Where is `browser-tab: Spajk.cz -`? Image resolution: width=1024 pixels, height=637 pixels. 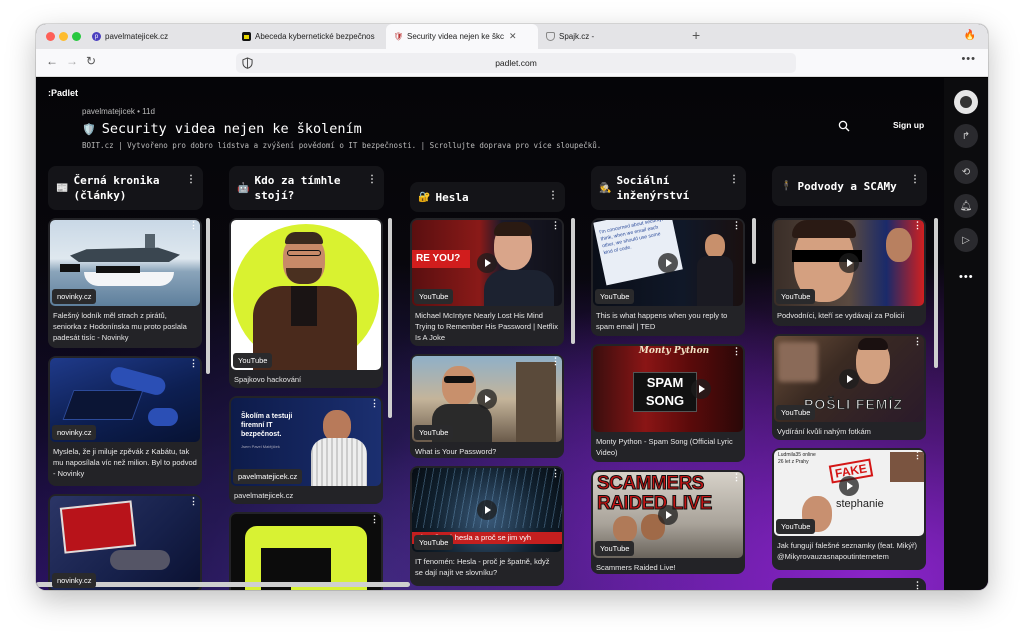
browser-tab: Spajk.cz - is located at coordinates (613, 36).